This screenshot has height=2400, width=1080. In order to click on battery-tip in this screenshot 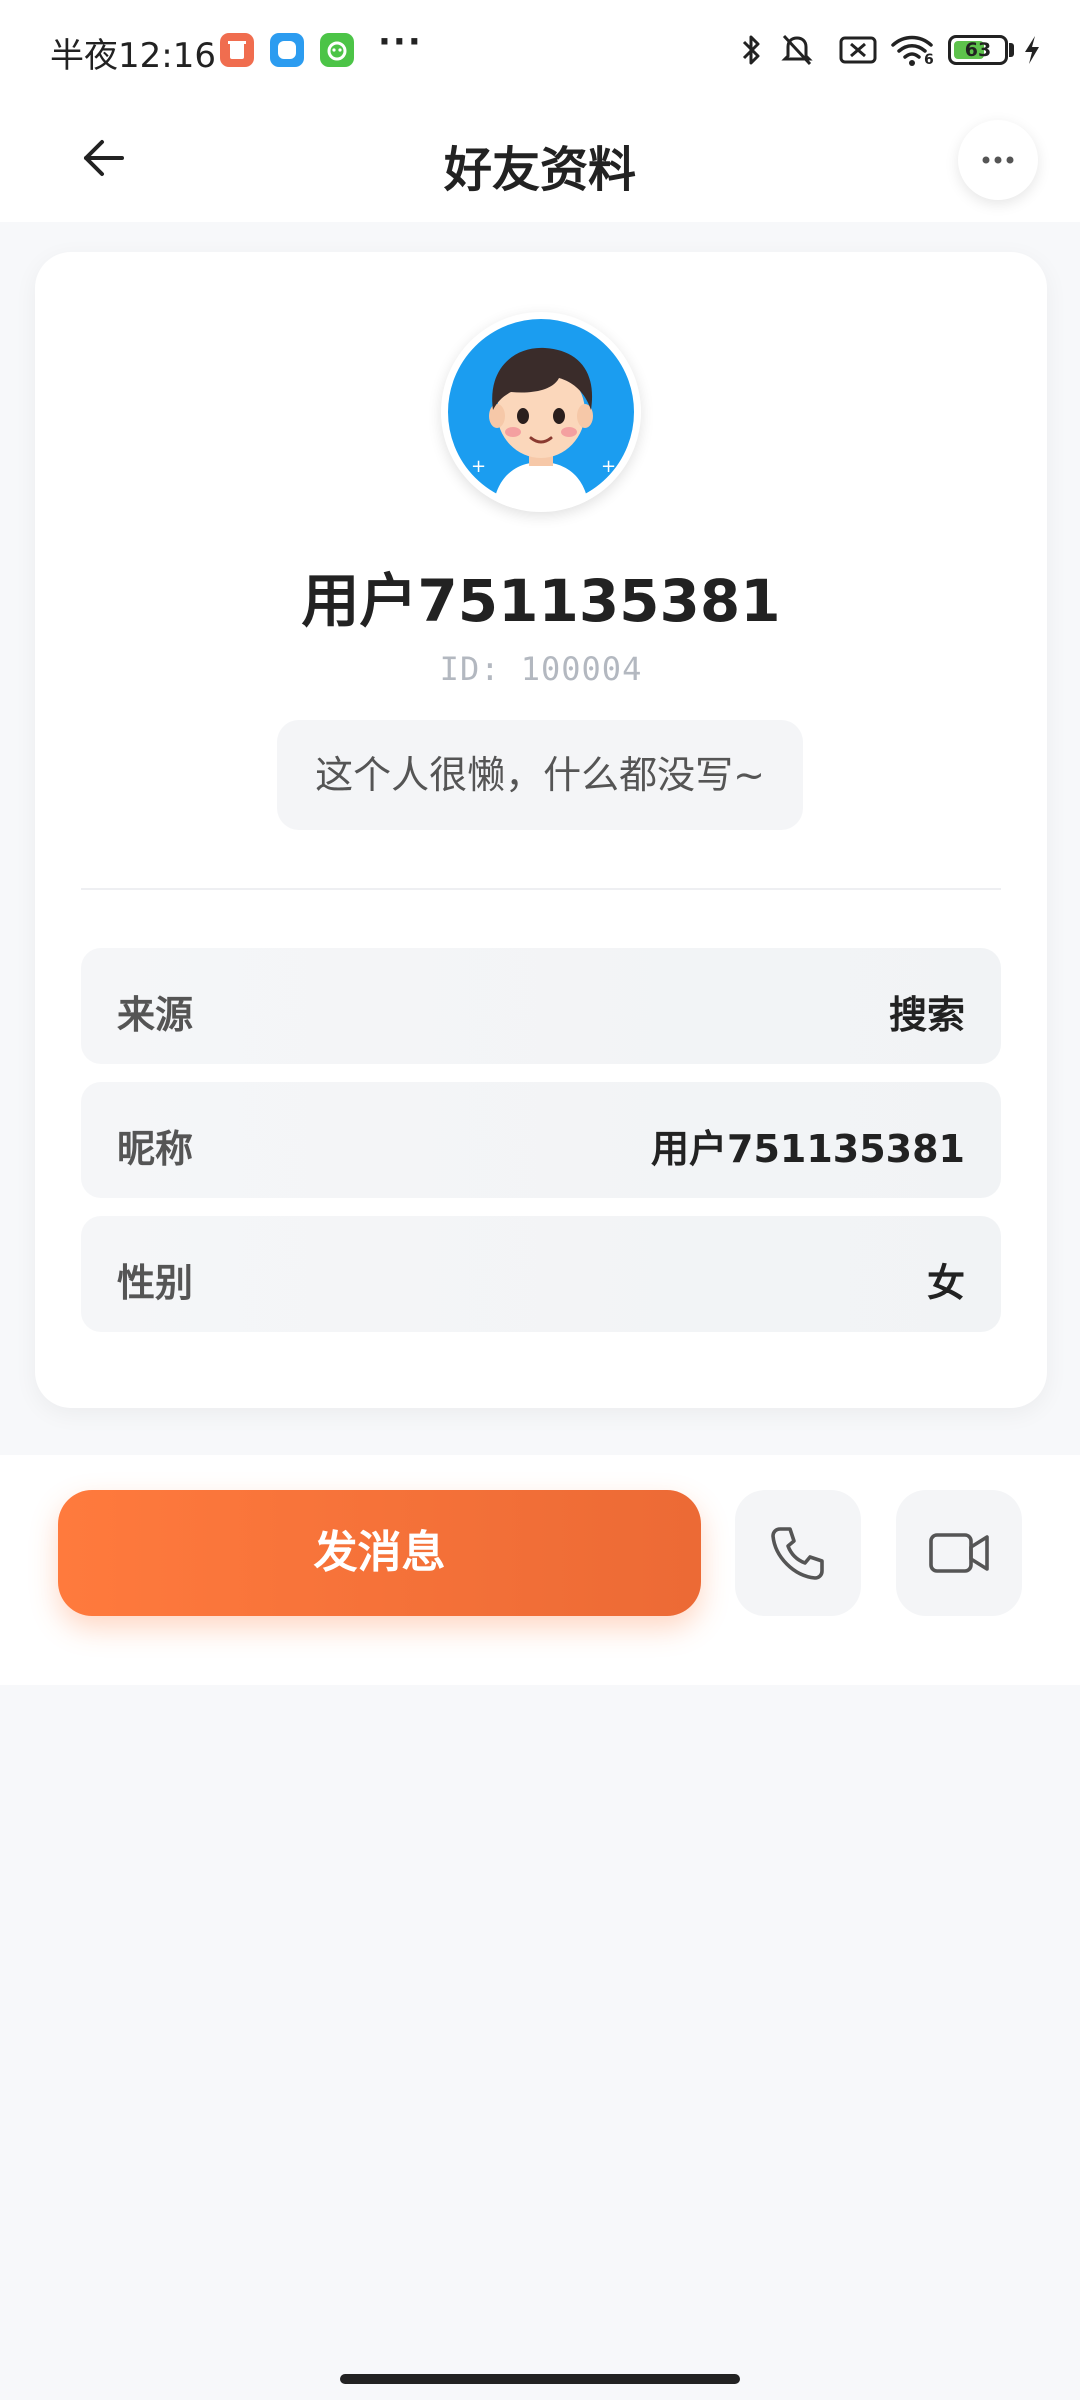, I will do `click(1011, 50)`.